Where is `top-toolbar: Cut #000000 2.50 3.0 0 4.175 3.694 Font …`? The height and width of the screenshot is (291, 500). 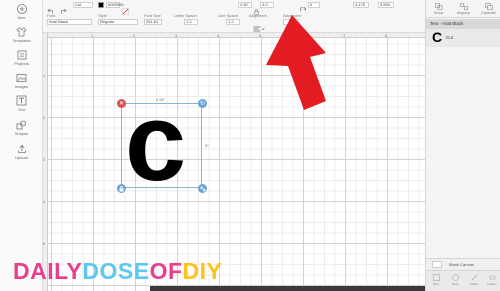 top-toolbar: Cut #000000 2.50 3.0 0 4.175 3.694 Font … is located at coordinates (234, 16).